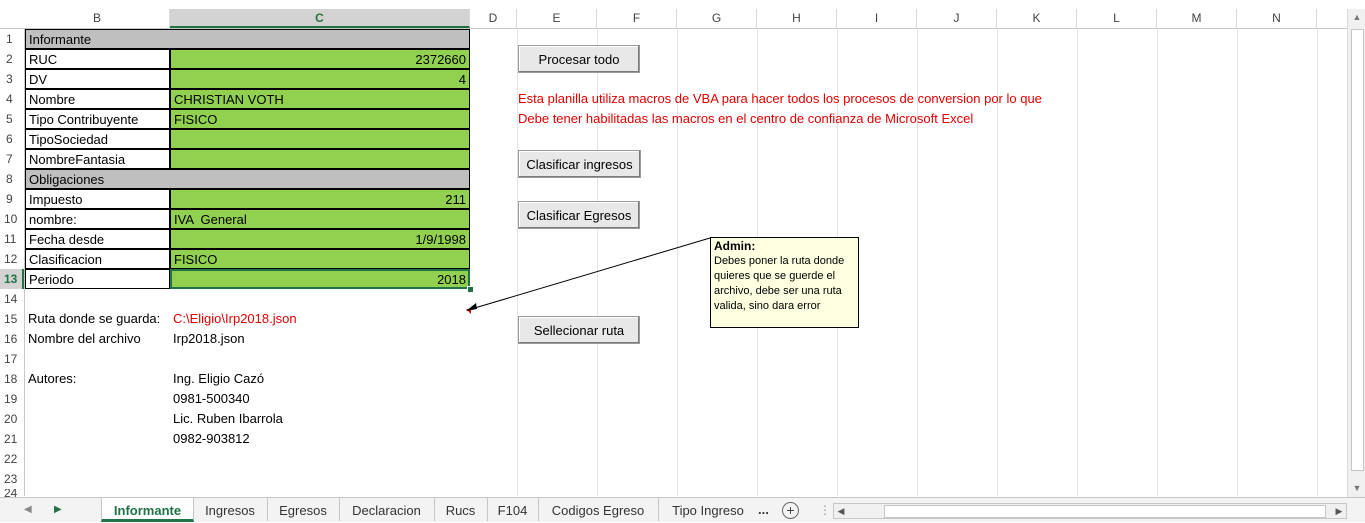 The image size is (1365, 523). Describe the element at coordinates (557, 18) in the screenshot. I see `col-header-e: E` at that location.